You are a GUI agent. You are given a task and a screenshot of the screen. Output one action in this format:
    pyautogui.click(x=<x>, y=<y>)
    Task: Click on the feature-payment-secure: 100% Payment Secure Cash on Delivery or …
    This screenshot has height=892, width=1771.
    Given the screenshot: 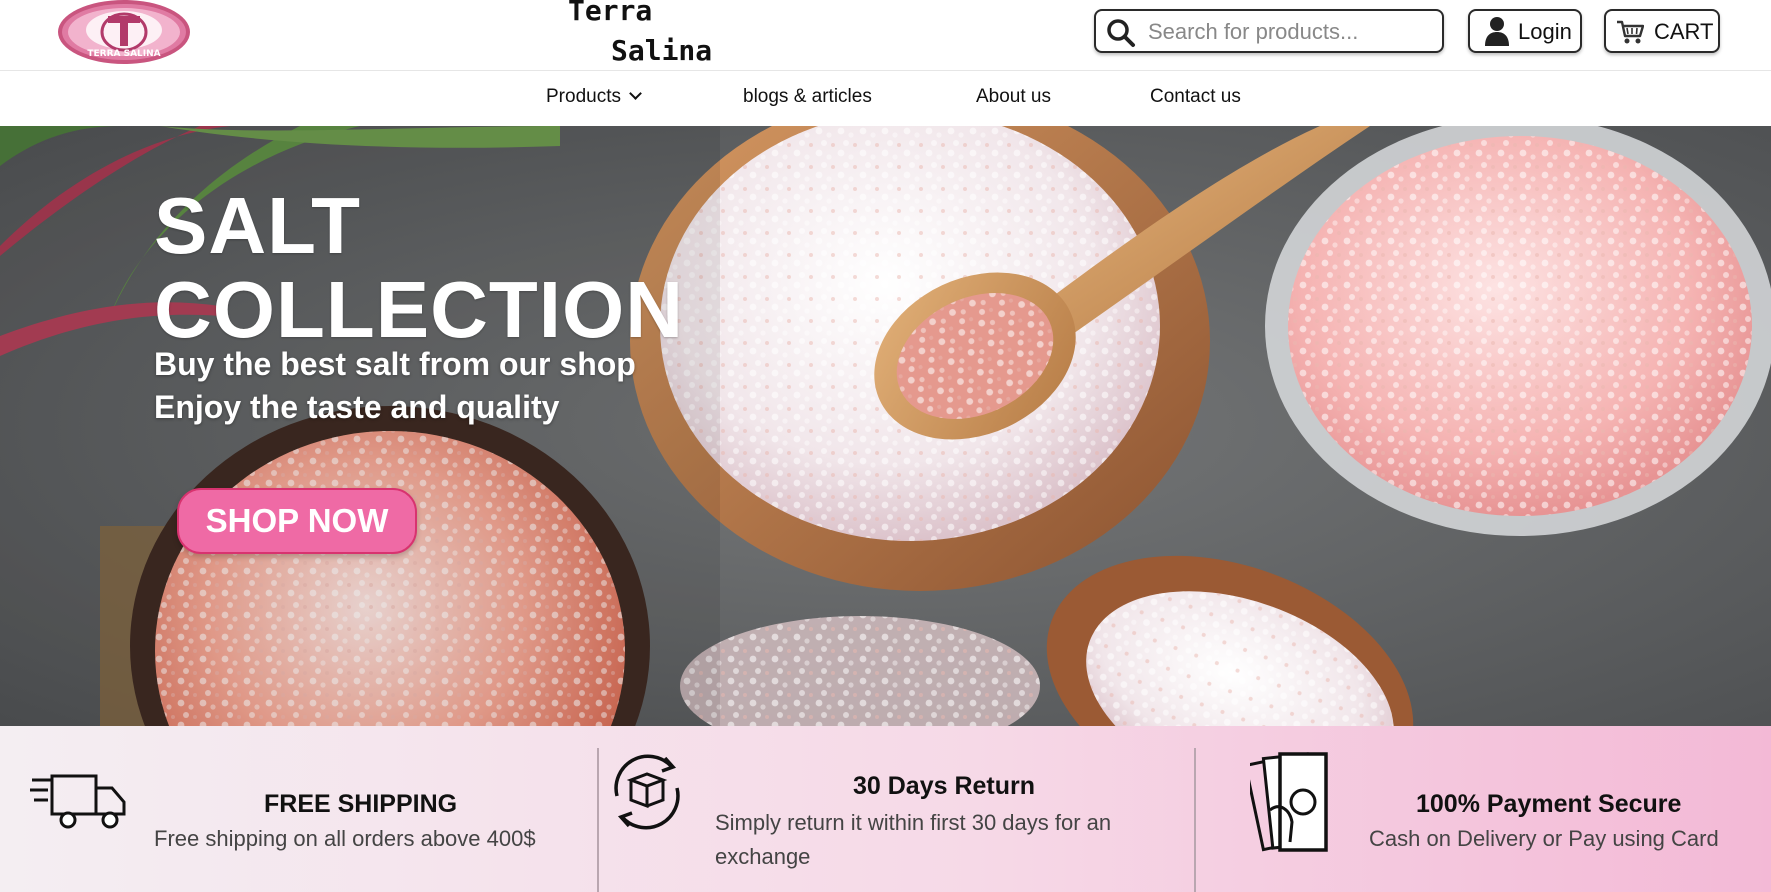 What is the action you would take?
    pyautogui.click(x=1482, y=809)
    